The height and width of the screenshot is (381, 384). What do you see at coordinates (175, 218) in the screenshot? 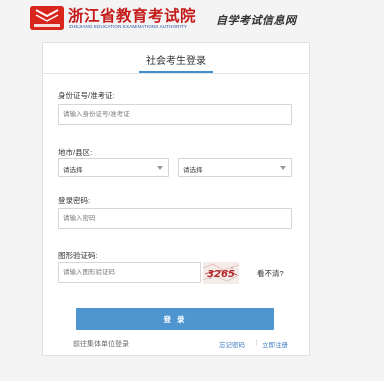
I see `password-input` at bounding box center [175, 218].